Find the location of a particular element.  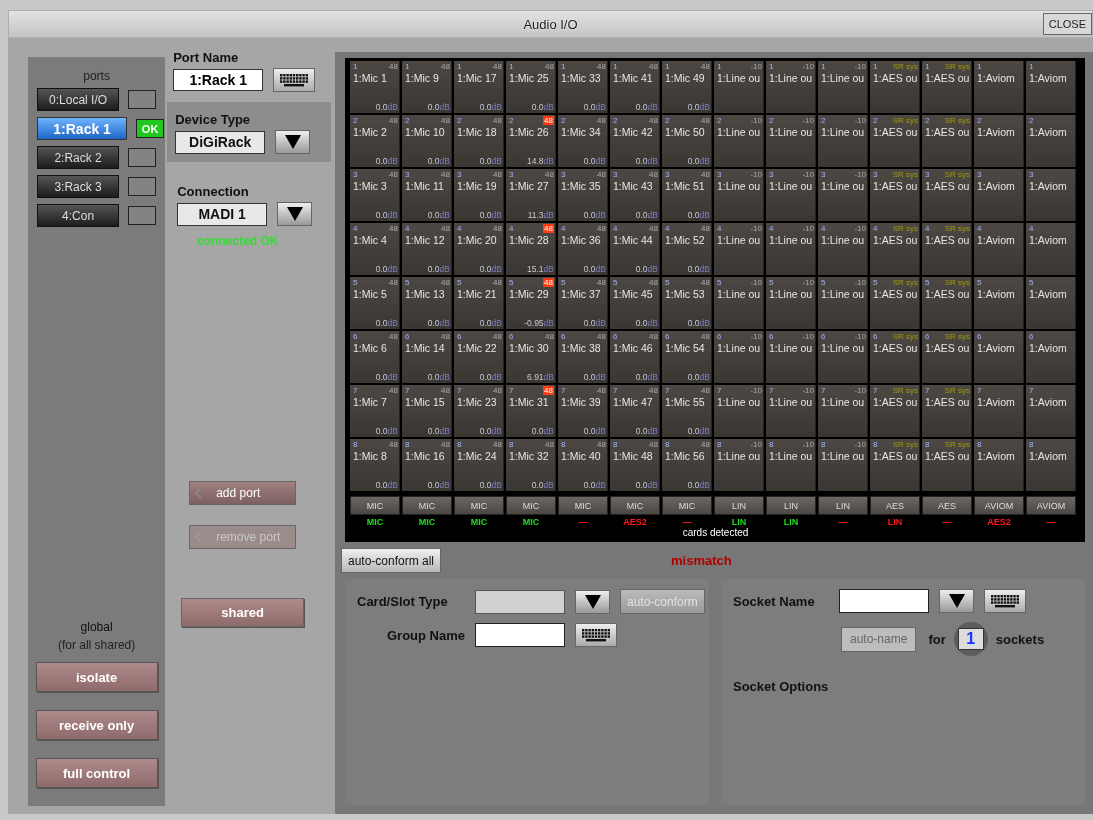

mode-button: full control is located at coordinates (96, 773).